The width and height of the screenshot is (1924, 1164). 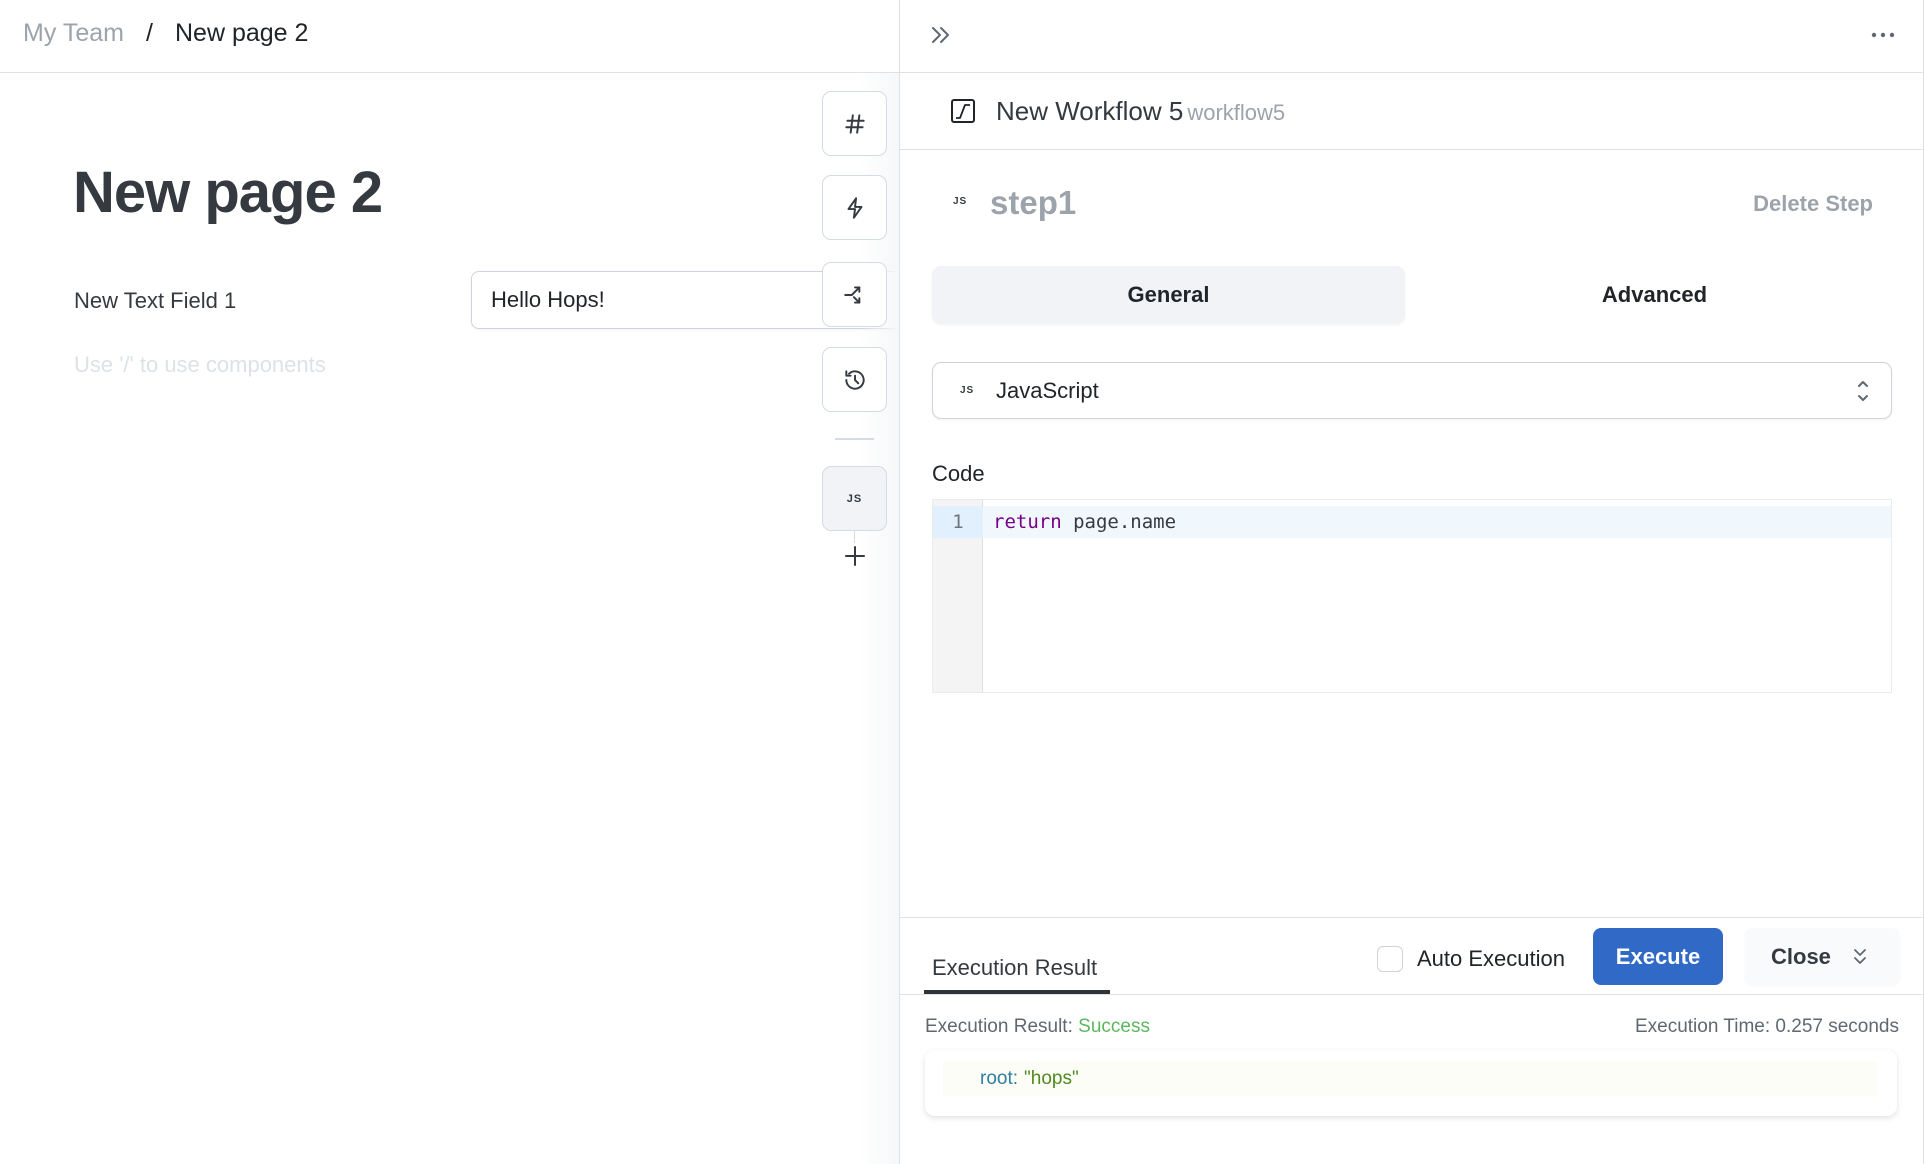 I want to click on branch-arrow-icon, so click(x=851, y=294).